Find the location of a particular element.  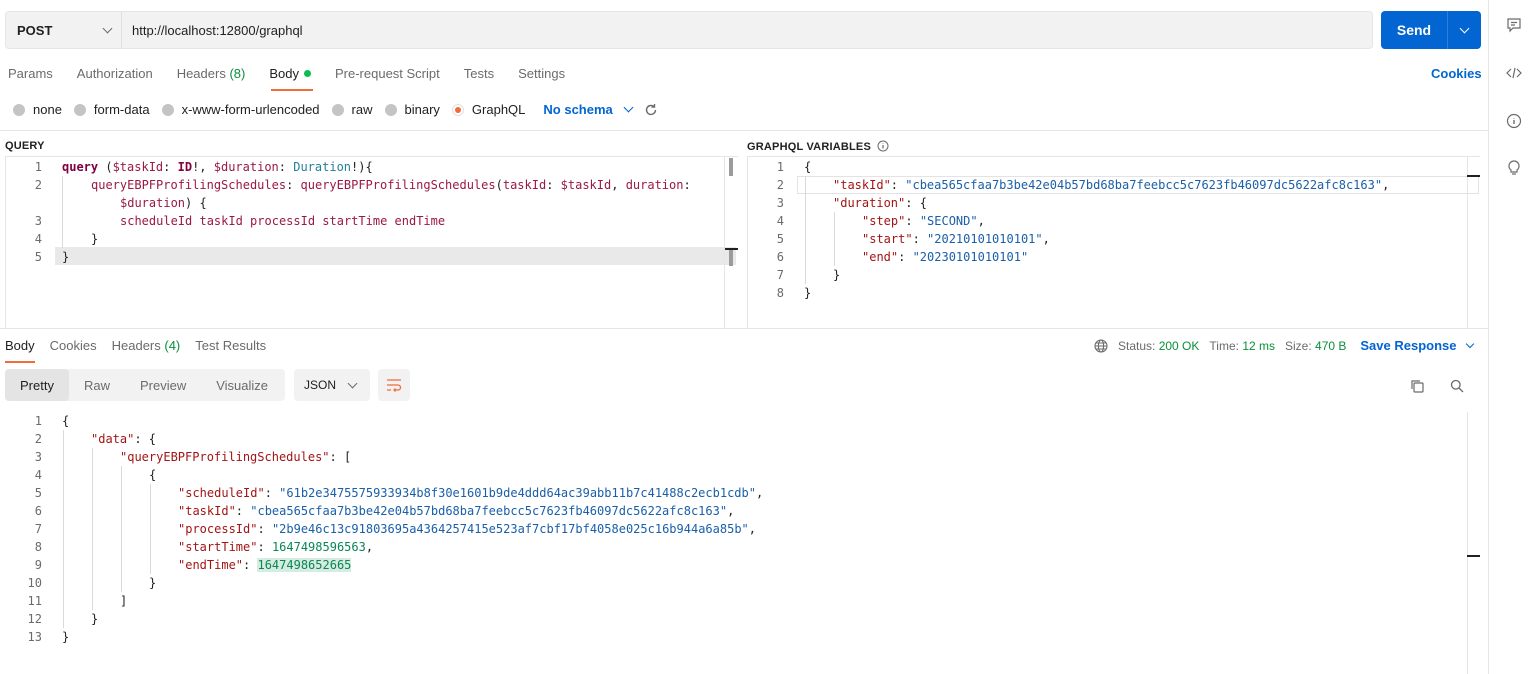

tab-response-headers: Headers (4) is located at coordinates (146, 350).